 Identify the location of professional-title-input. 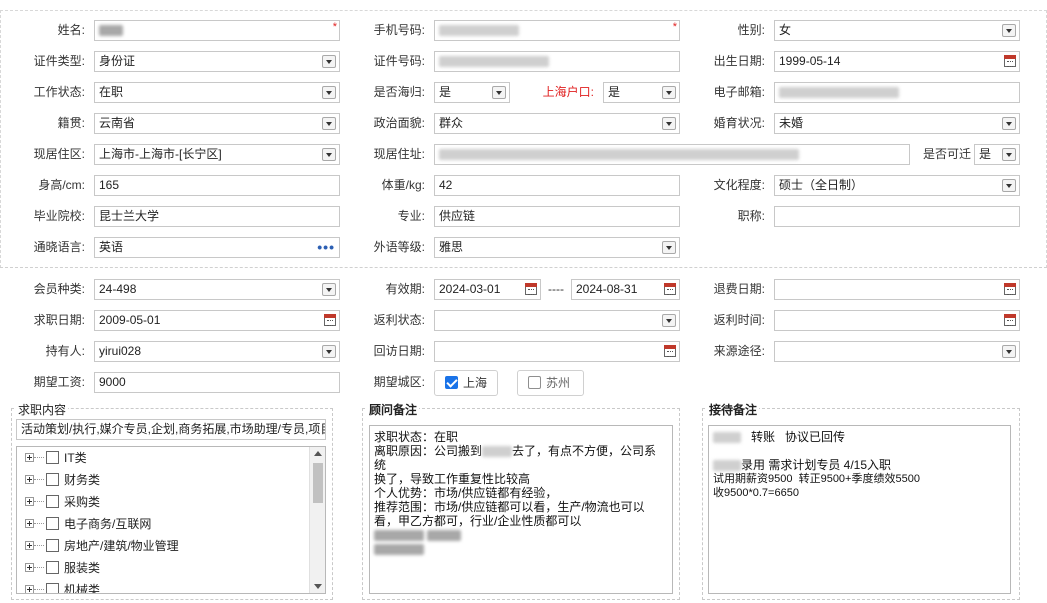
(897, 216).